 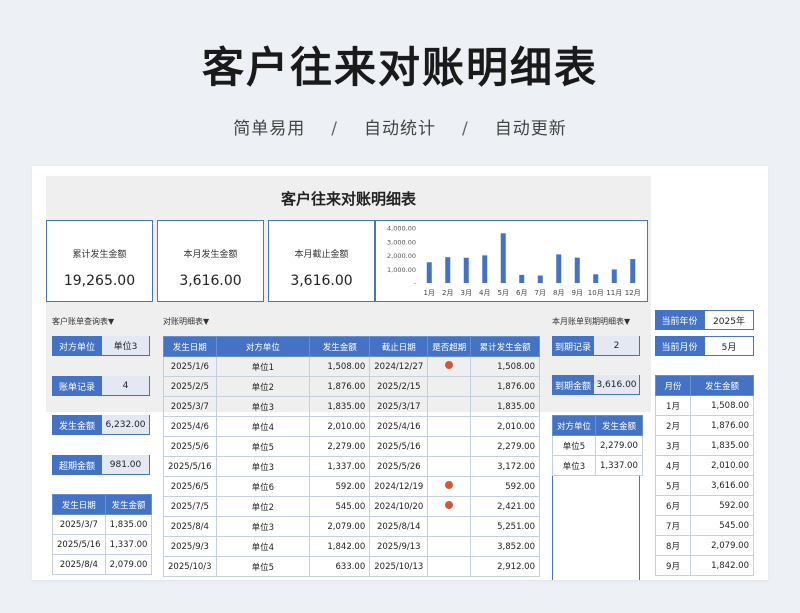 I want to click on kpi-card-cutoff: 本月截止金额 3,616.00, so click(x=321, y=261).